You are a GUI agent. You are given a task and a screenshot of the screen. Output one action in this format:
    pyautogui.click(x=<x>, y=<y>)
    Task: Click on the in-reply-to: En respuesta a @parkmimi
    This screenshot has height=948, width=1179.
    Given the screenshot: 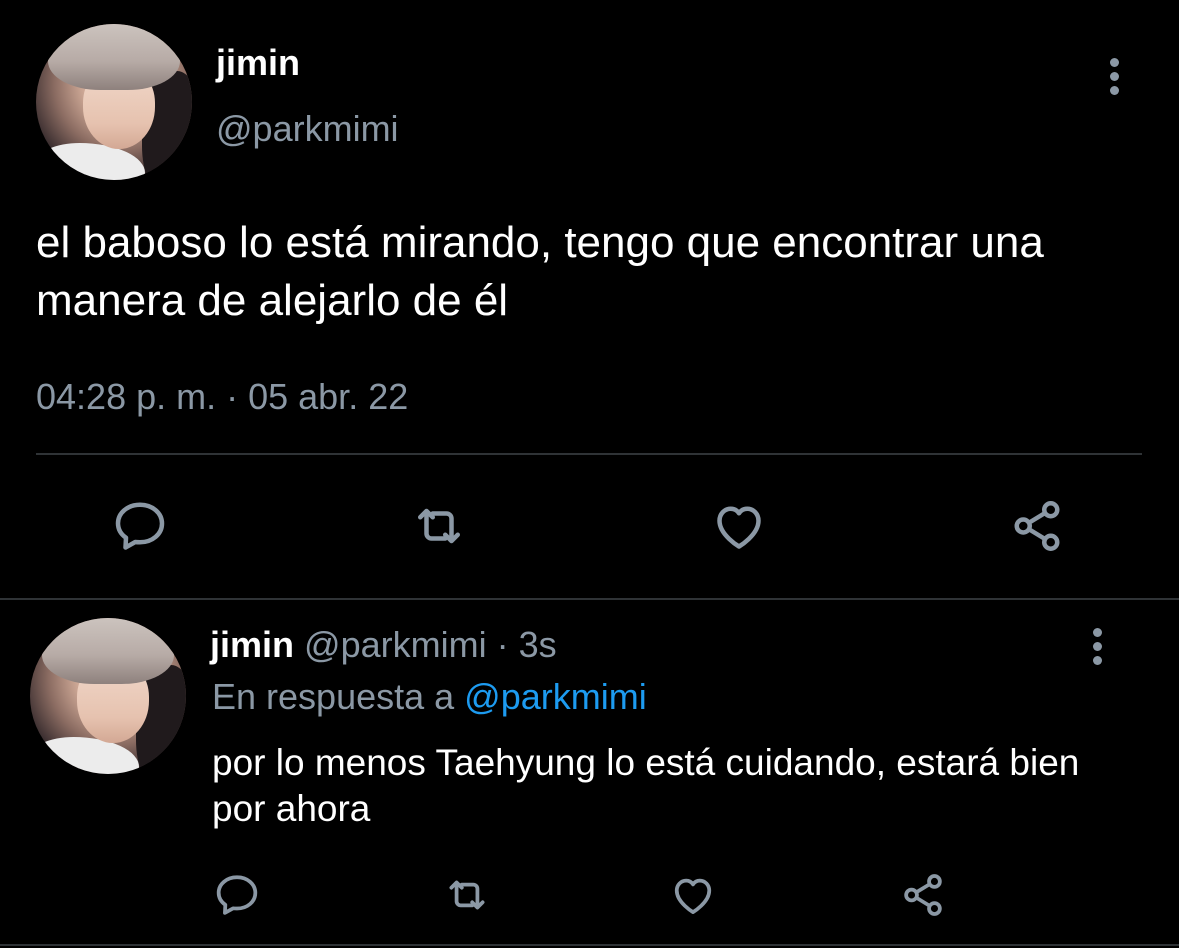 What is the action you would take?
    pyautogui.click(x=429, y=697)
    